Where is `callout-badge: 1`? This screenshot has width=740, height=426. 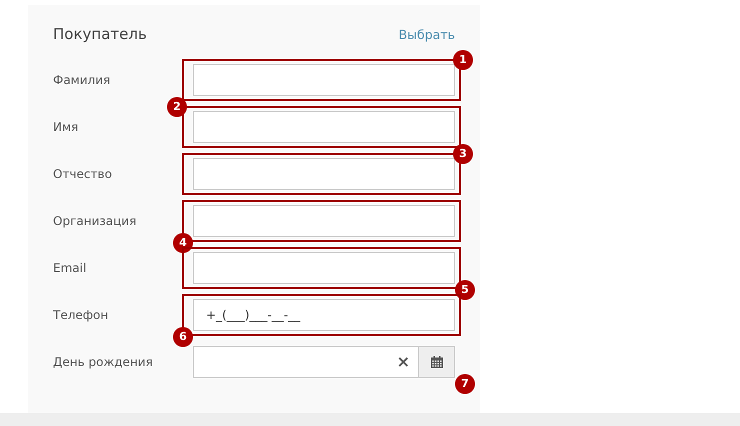
callout-badge: 1 is located at coordinates (463, 60).